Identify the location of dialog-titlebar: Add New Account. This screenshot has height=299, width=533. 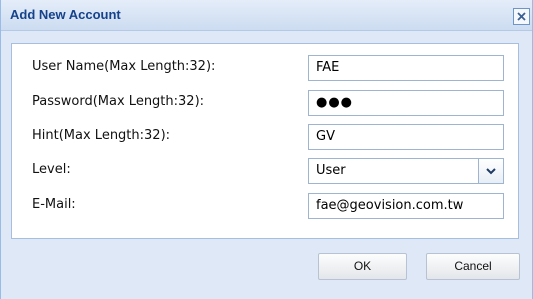
(266, 15).